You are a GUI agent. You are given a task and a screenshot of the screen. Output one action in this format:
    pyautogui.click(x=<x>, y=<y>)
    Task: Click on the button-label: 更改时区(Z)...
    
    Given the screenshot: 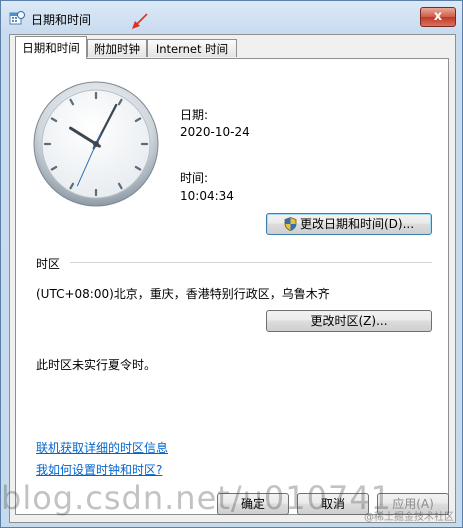 What is the action you would take?
    pyautogui.click(x=349, y=321)
    